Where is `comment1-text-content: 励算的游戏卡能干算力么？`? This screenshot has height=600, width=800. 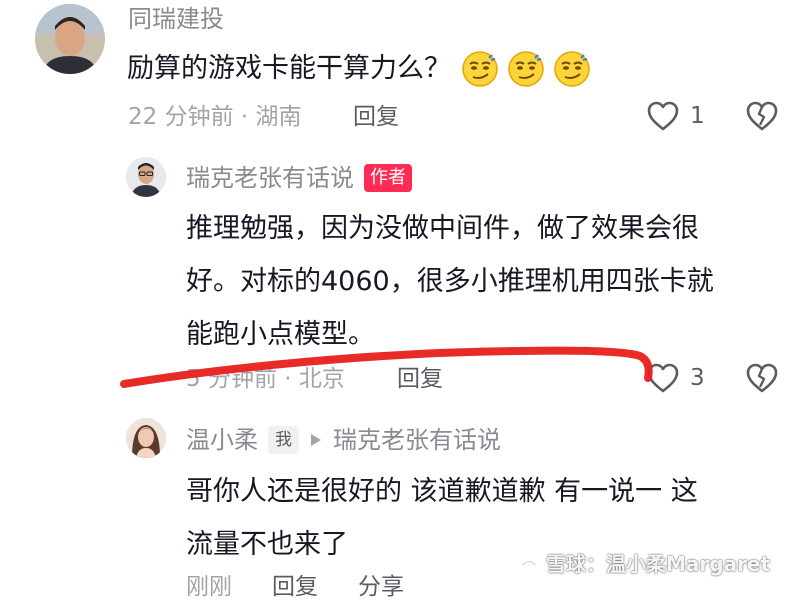
comment1-text-content: 励算的游戏卡能干算力么？ is located at coordinates (289, 68).